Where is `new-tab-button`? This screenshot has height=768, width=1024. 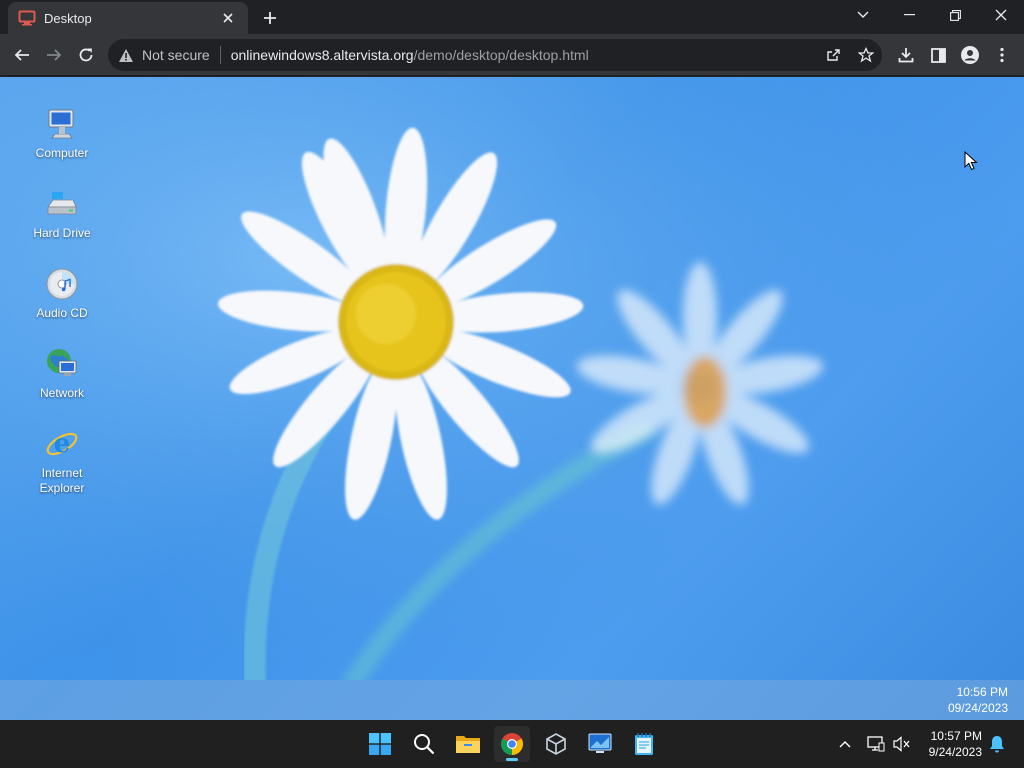
new-tab-button is located at coordinates (270, 18).